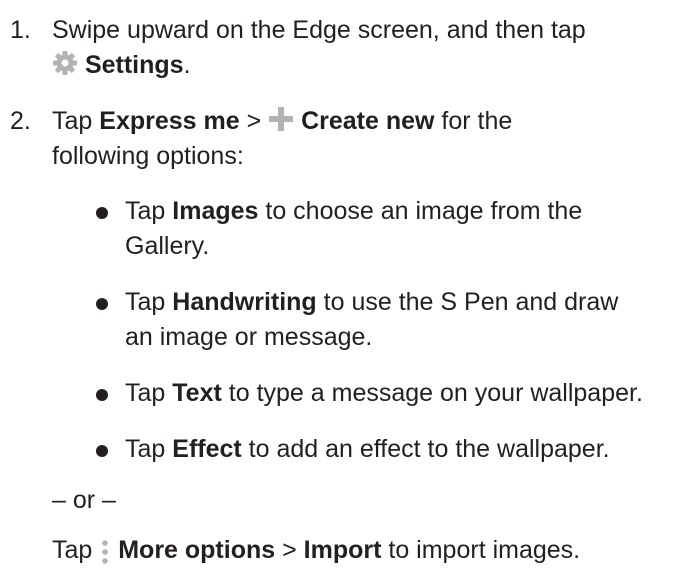 The image size is (676, 576). Describe the element at coordinates (149, 449) in the screenshot. I see `bullet-effect-tap: Tap` at that location.